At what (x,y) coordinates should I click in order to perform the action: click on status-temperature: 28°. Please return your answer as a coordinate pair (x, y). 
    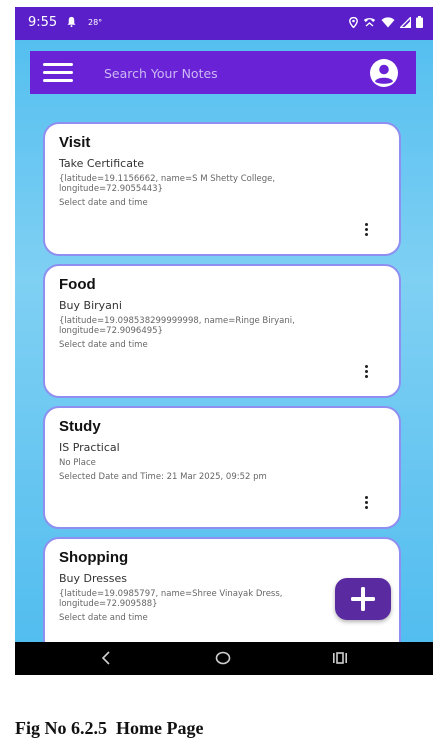
    Looking at the image, I should click on (95, 22).